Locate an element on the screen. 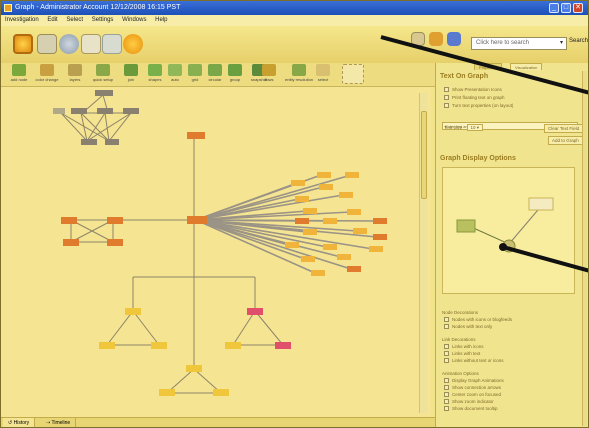  panel-scrollbar is located at coordinates (584, 248).